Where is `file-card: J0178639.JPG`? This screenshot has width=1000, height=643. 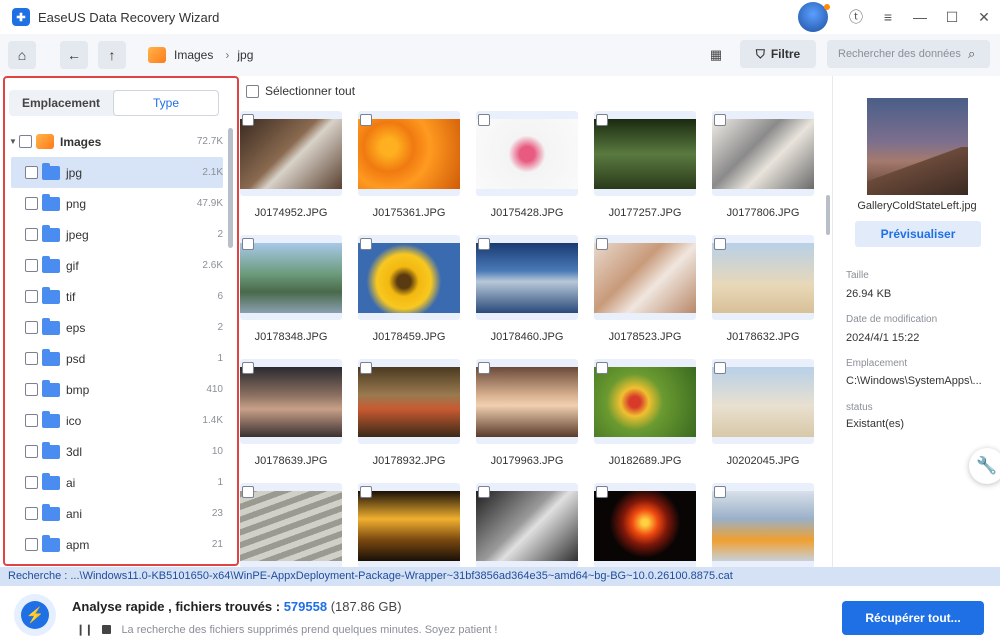
file-card: J0178639.JPG is located at coordinates (291, 414).